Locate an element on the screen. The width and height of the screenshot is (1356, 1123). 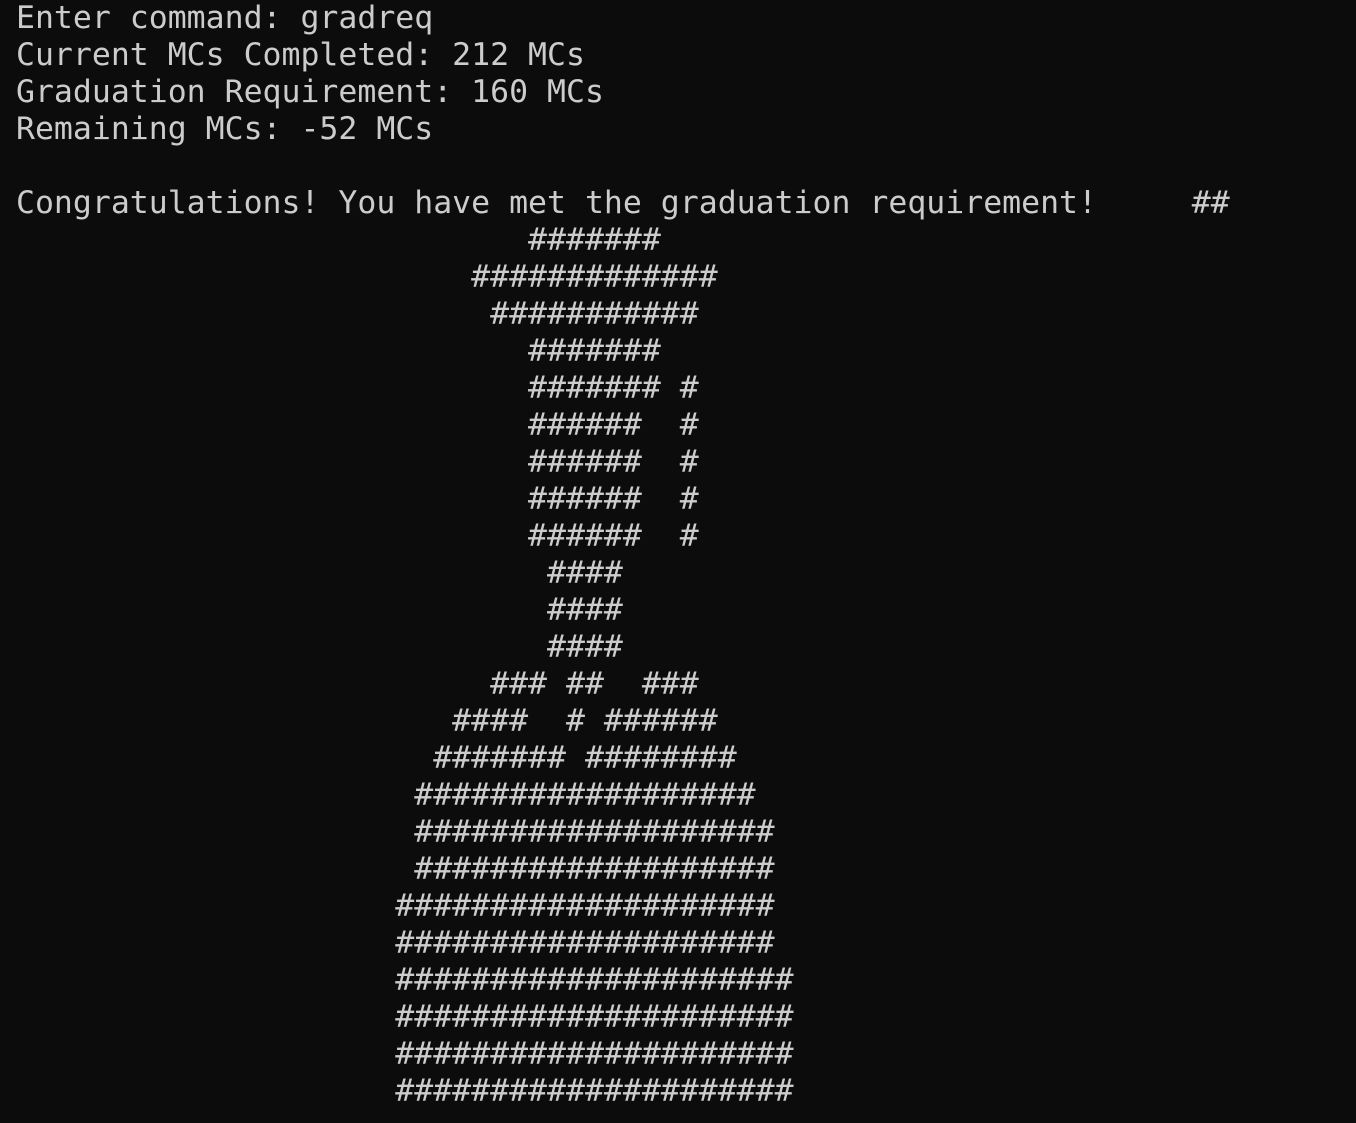
ascii-art-line: ############# is located at coordinates (367, 277).